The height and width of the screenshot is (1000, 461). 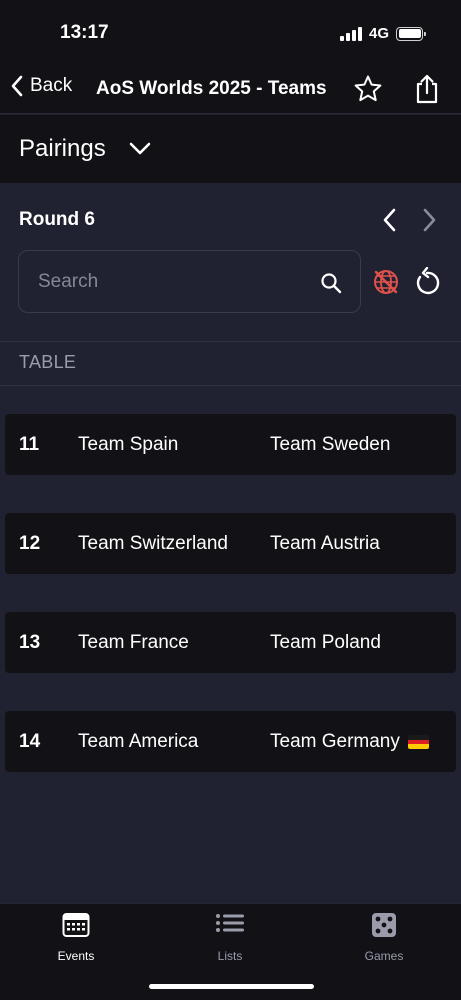 What do you see at coordinates (230, 642) in the screenshot?
I see `pairing-row: 13 Team France Team Poland` at bounding box center [230, 642].